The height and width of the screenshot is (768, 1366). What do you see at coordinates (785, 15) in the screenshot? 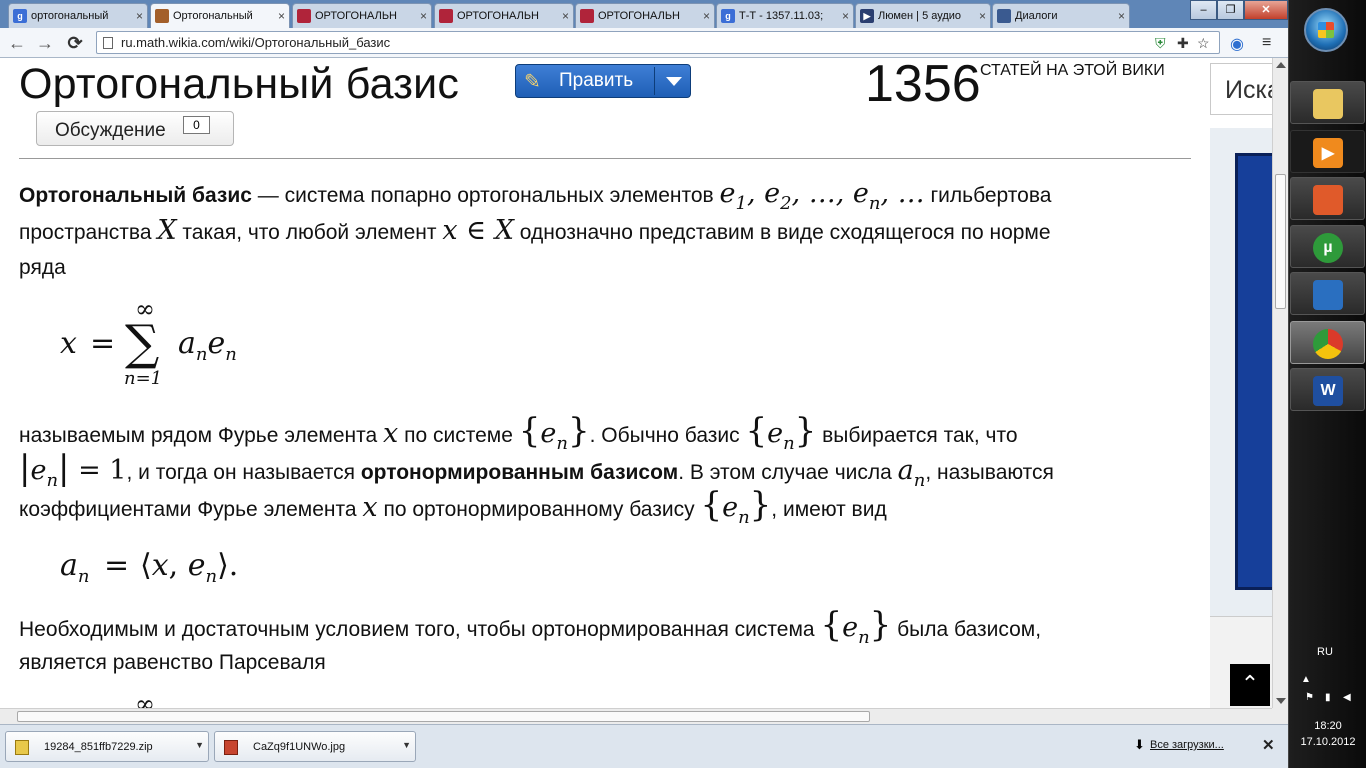
I see `tab-5: g Т-Т - 1357.11.03; ×` at bounding box center [785, 15].